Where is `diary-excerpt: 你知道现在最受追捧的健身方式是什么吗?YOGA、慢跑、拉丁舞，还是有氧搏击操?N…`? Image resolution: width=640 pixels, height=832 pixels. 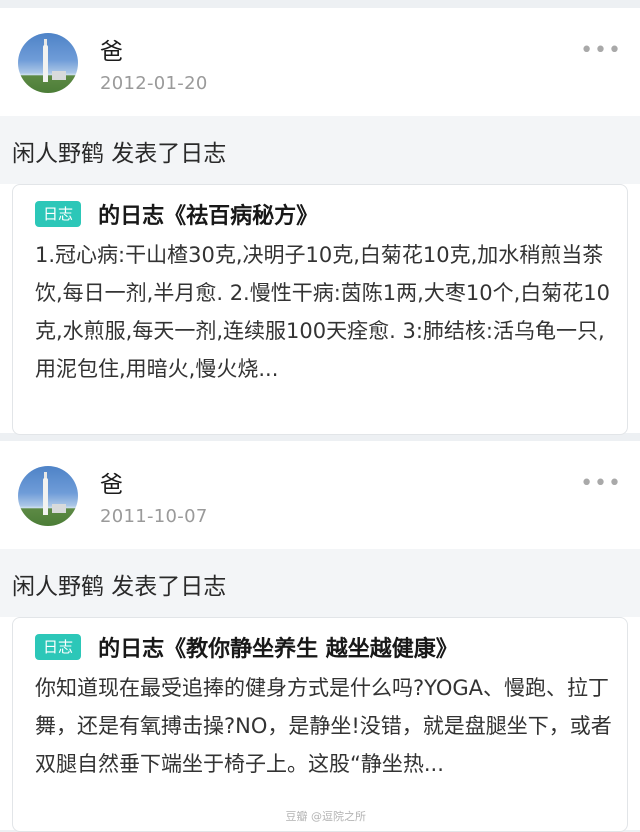
diary-excerpt: 你知道现在最受追捧的健身方式是什么吗?YOGA、慢跑、拉丁舞，还是有氧搏击操?N… is located at coordinates (323, 726).